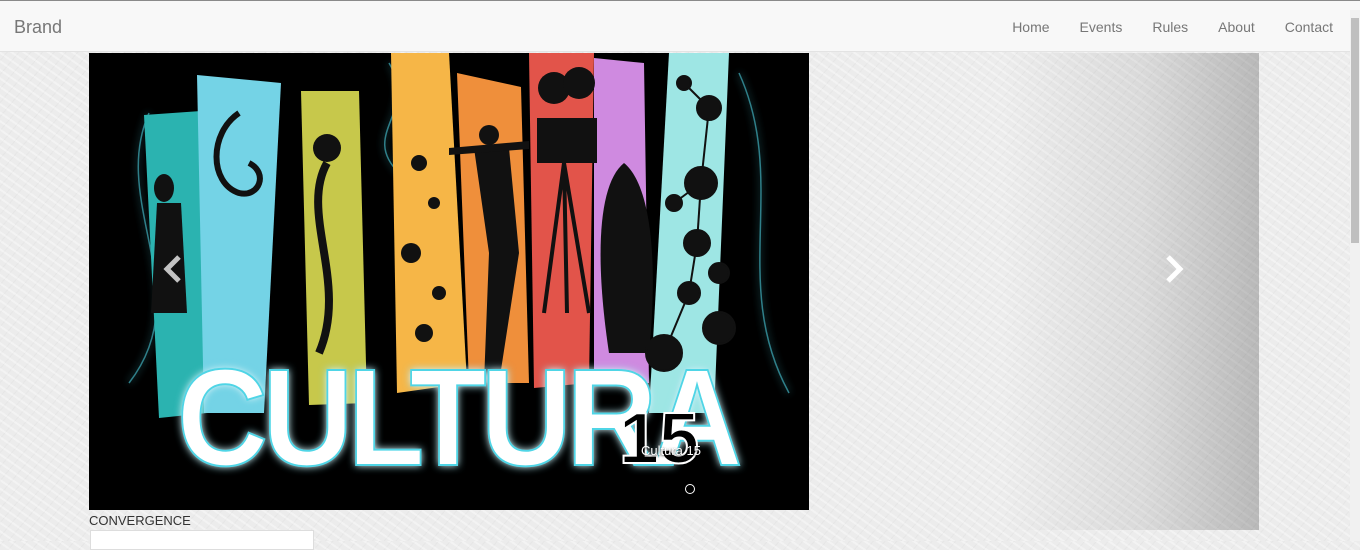 Image resolution: width=1360 pixels, height=550 pixels. I want to click on nav-contact: Contact, so click(1309, 27).